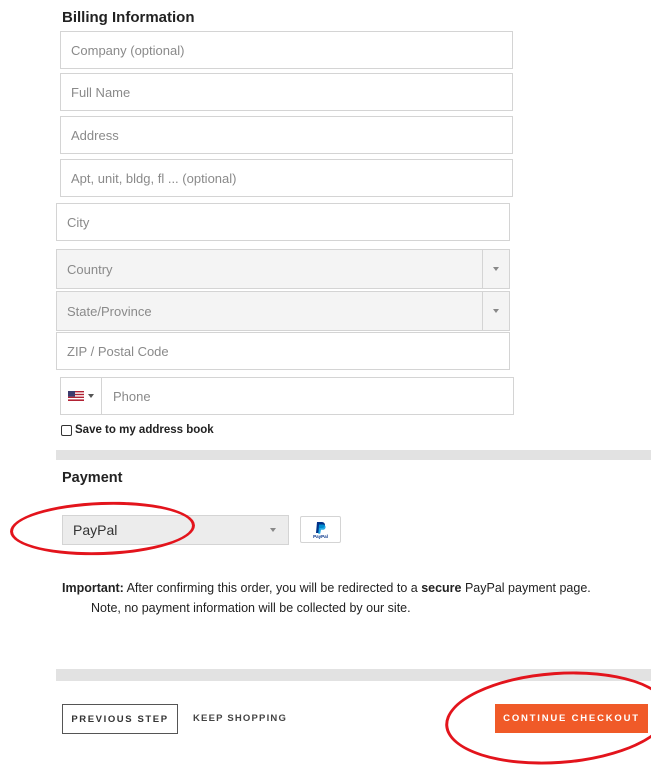 The height and width of the screenshot is (772, 651). Describe the element at coordinates (283, 222) in the screenshot. I see `city-input: City` at that location.